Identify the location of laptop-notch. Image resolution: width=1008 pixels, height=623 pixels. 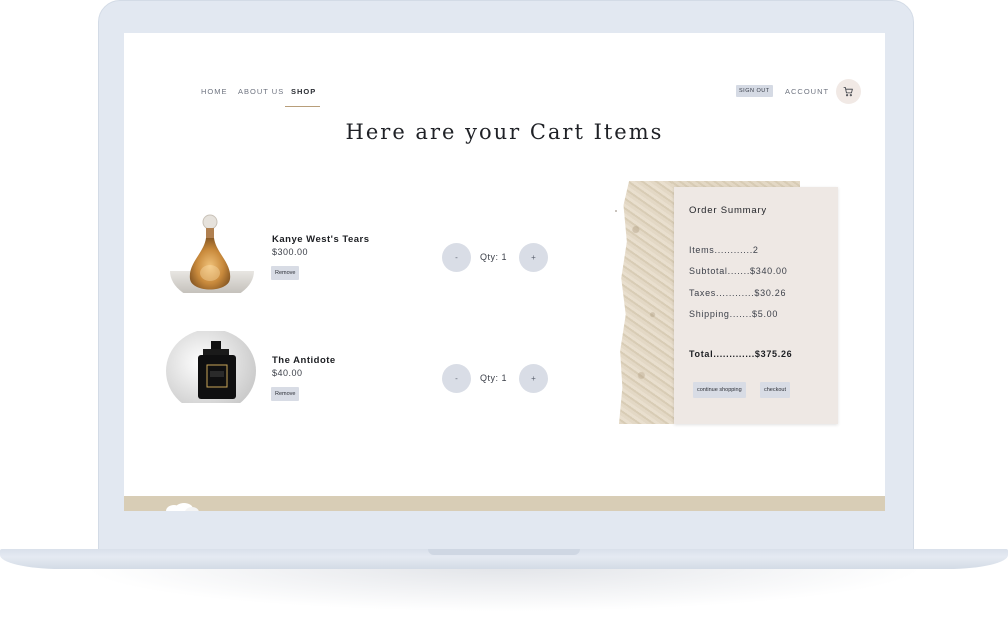
(504, 552).